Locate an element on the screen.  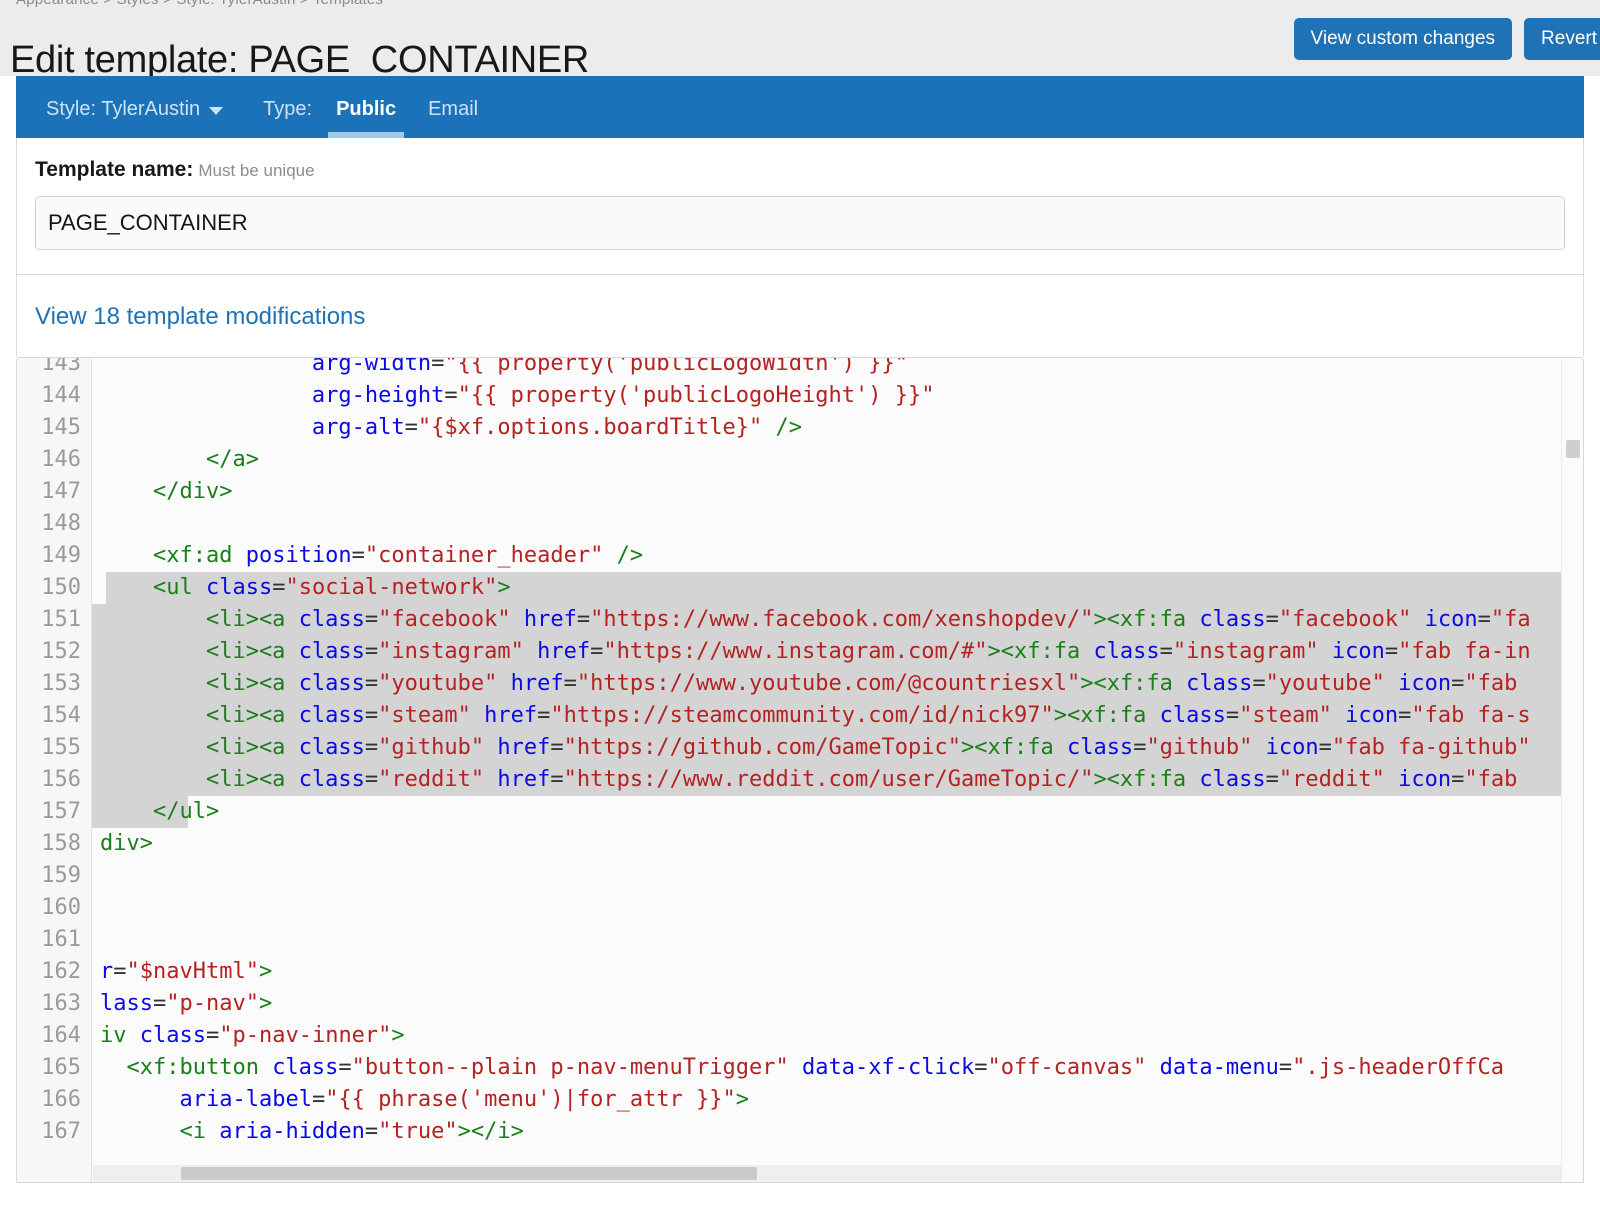
code-token: <xf:ad is located at coordinates (173, 555).